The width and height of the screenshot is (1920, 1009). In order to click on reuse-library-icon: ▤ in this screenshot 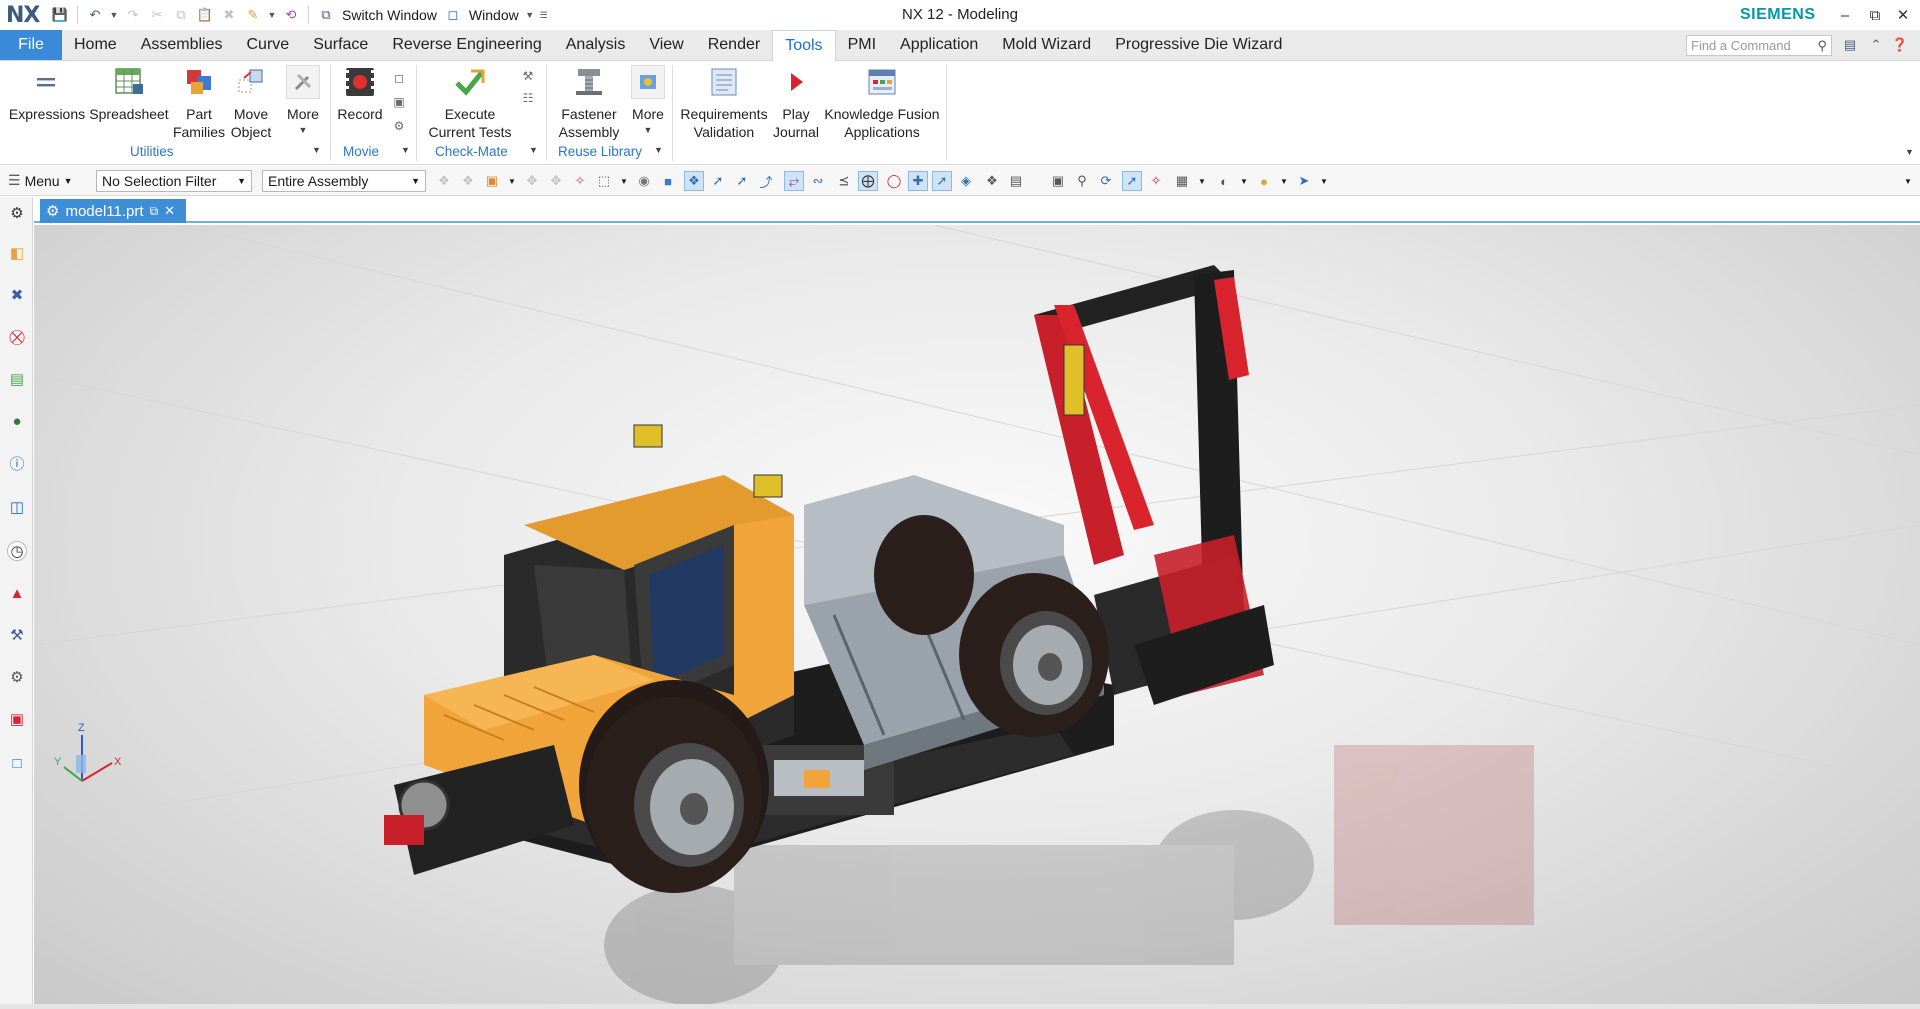, I will do `click(17, 379)`.